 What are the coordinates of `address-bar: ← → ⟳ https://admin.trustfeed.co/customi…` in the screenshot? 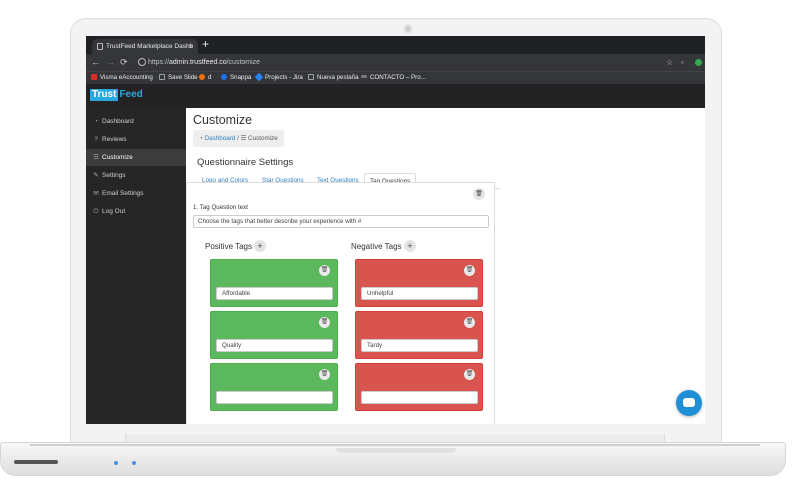 It's located at (395, 62).